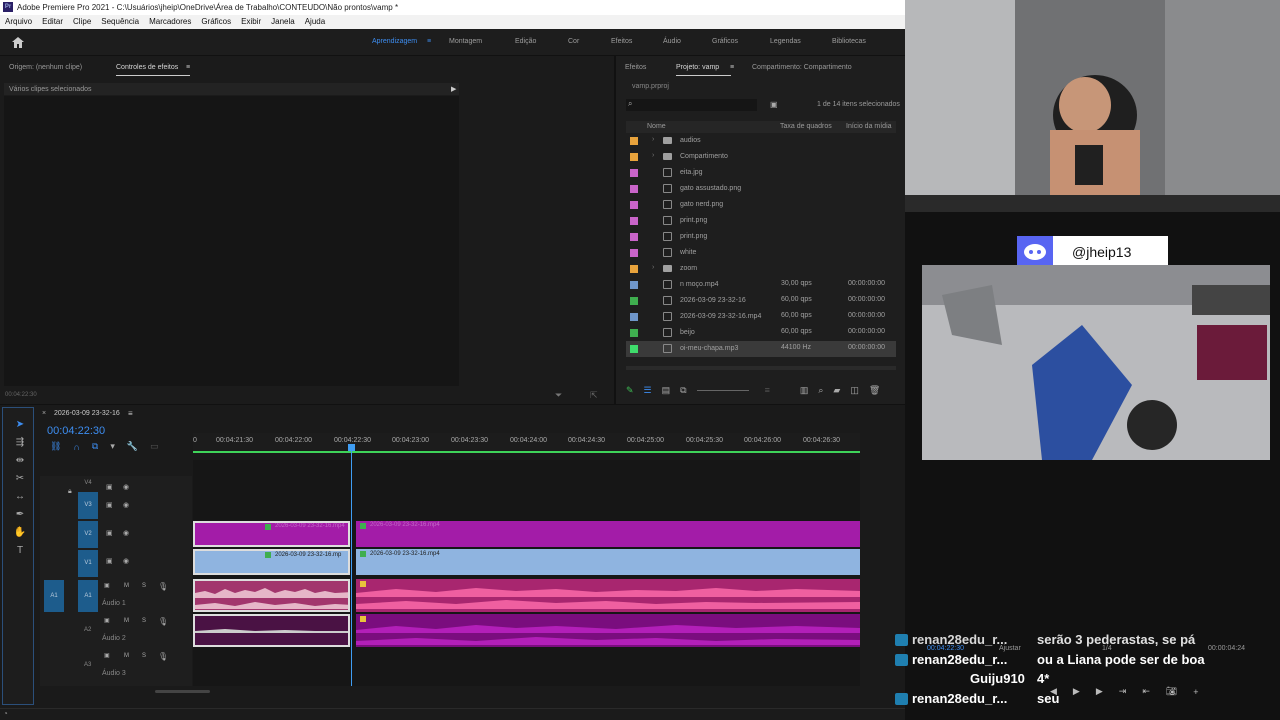 Image resolution: width=1280 pixels, height=720 pixels. I want to click on project-scrollbar, so click(761, 368).